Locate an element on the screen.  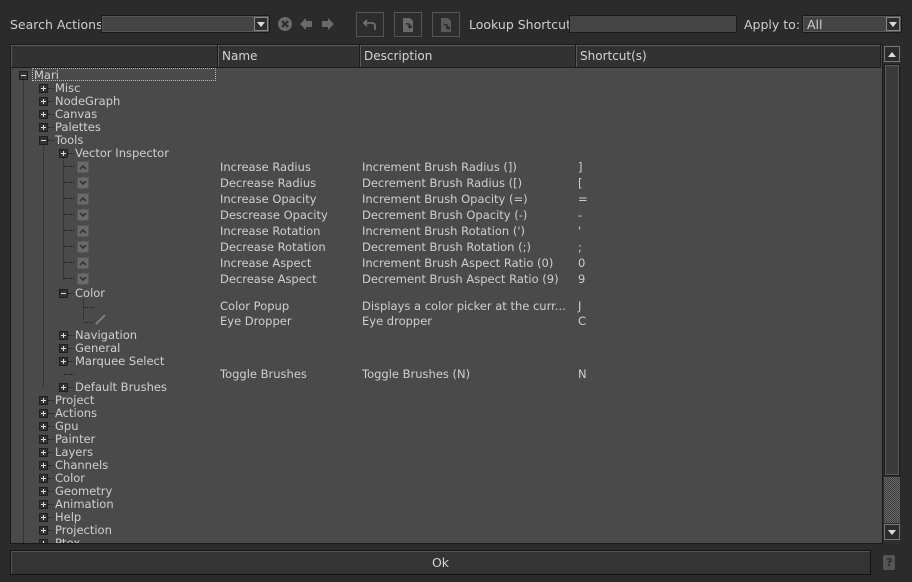
row-name: Increase Rotation is located at coordinates (270, 231).